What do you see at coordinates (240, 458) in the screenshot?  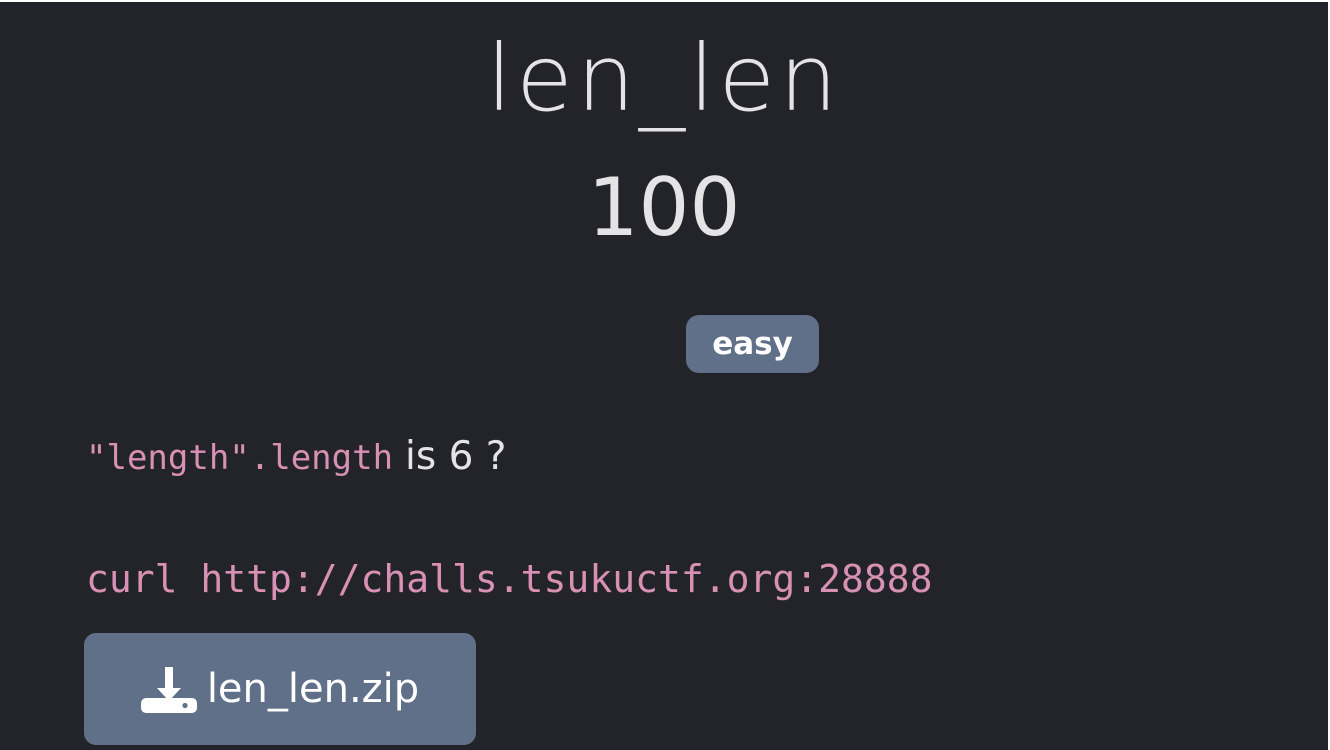 I see `description-code: "length".length` at bounding box center [240, 458].